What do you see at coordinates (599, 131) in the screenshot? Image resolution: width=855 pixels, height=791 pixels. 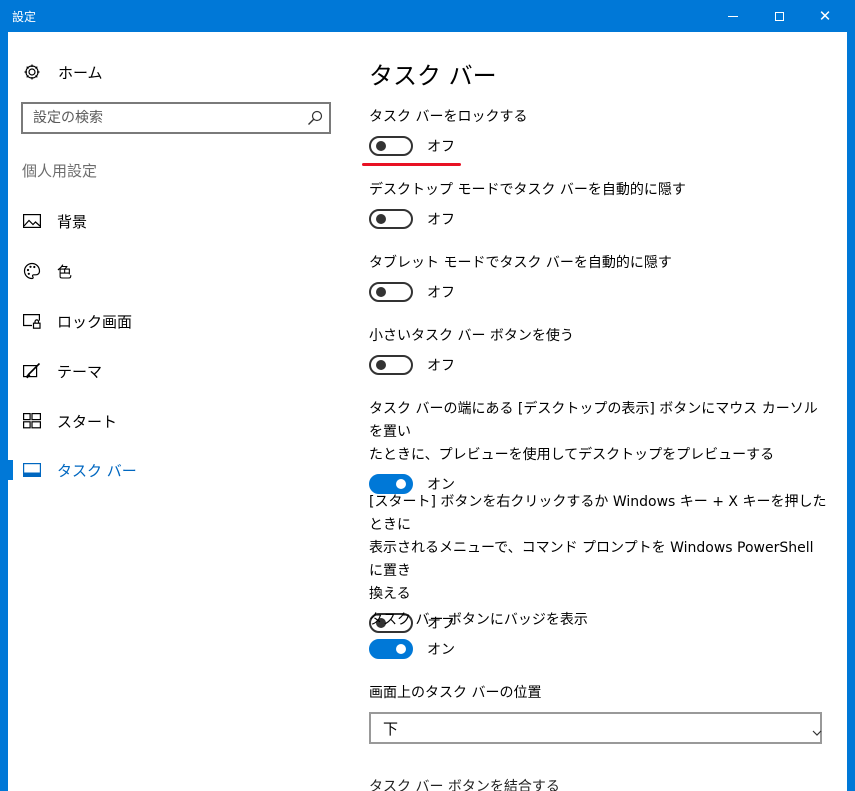 I see `setting-lock-taskbar: タスク バーをロックする オフ` at bounding box center [599, 131].